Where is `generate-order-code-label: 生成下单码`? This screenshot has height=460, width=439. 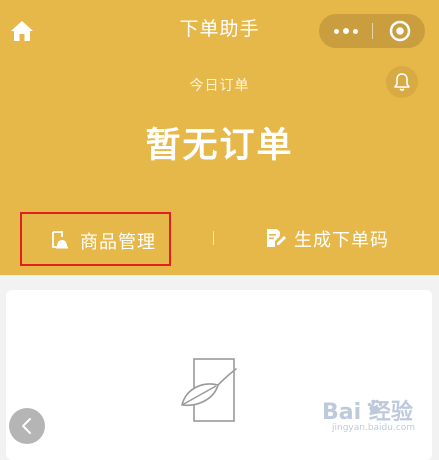
generate-order-code-label: 生成下单码 is located at coordinates (341, 240).